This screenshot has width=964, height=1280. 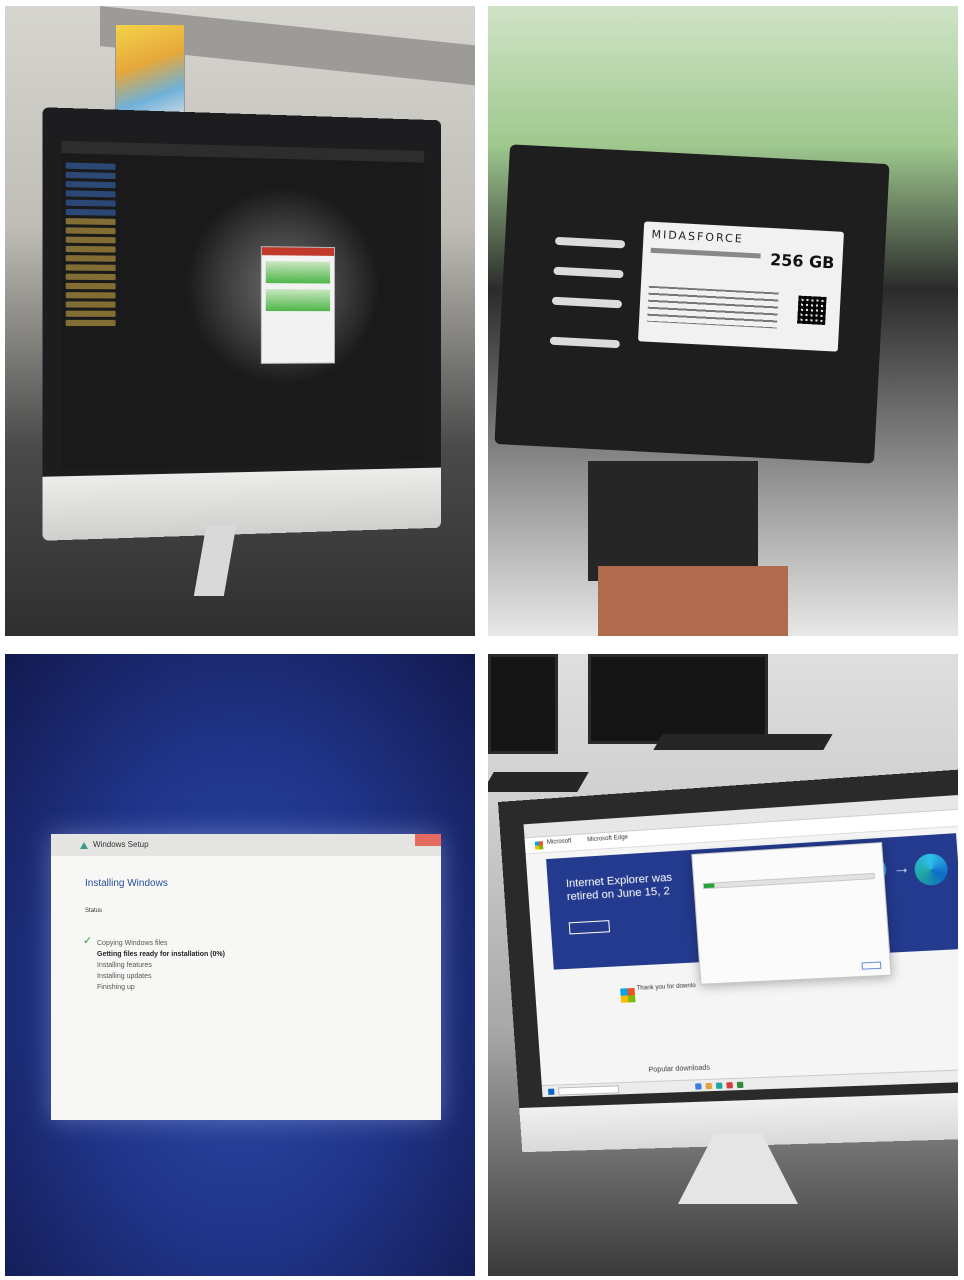 I want to click on setup-step: Installing updates, so click(x=161, y=976).